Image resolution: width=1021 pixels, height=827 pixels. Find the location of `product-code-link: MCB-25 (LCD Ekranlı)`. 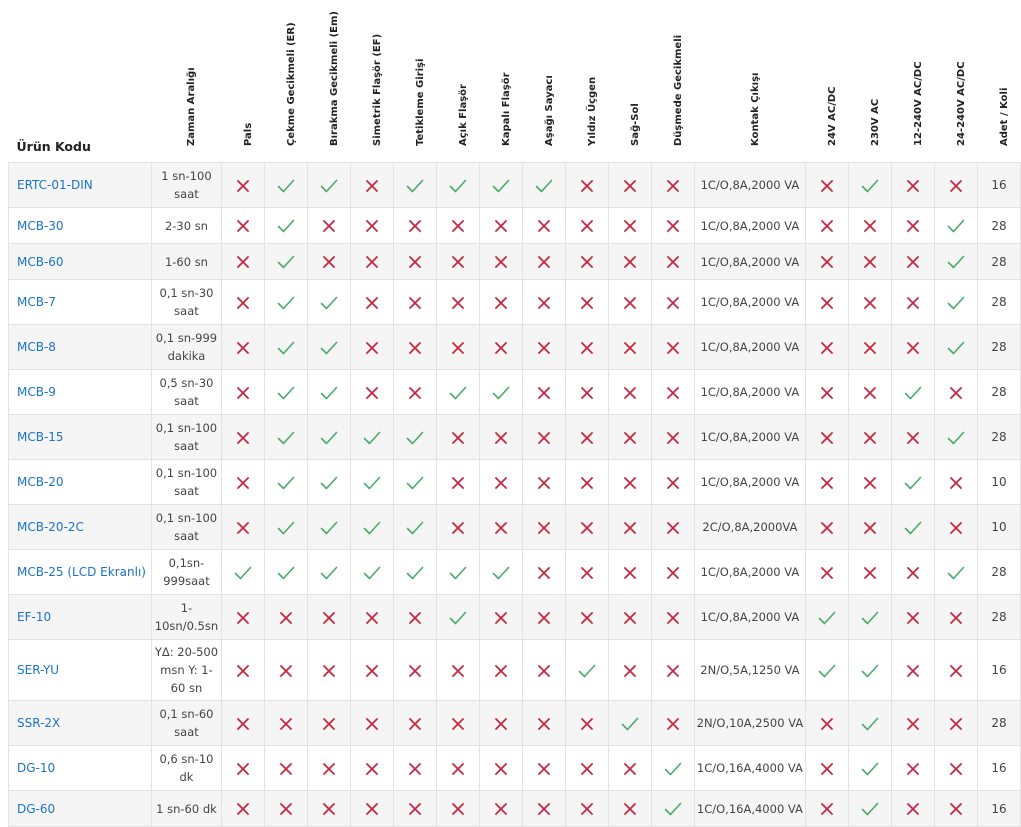

product-code-link: MCB-25 (LCD Ekranlı) is located at coordinates (81, 572).